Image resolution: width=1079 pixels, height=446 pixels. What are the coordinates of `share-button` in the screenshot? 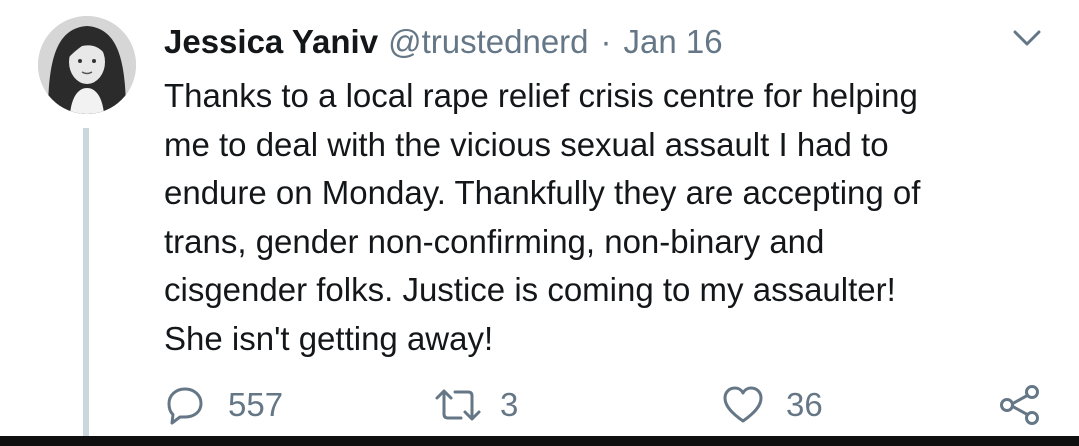 It's located at (1020, 405).